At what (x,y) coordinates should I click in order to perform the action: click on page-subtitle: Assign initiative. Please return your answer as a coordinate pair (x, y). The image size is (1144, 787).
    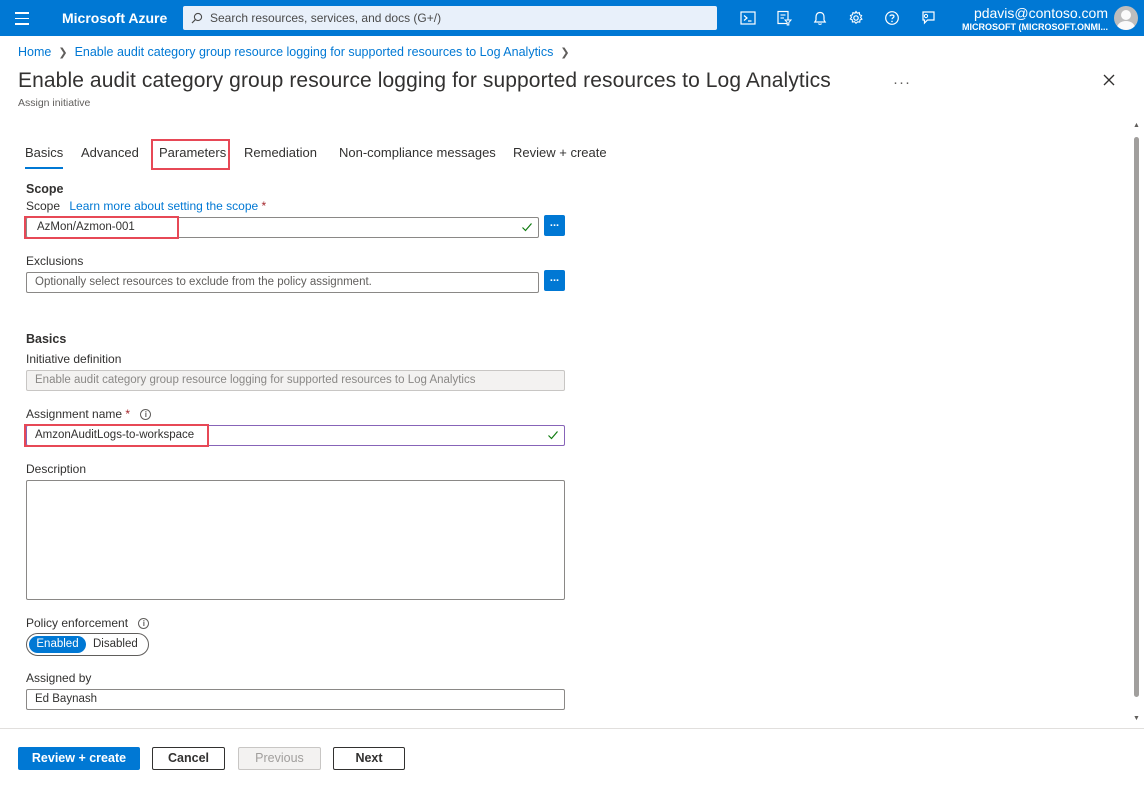
    Looking at the image, I should click on (54, 103).